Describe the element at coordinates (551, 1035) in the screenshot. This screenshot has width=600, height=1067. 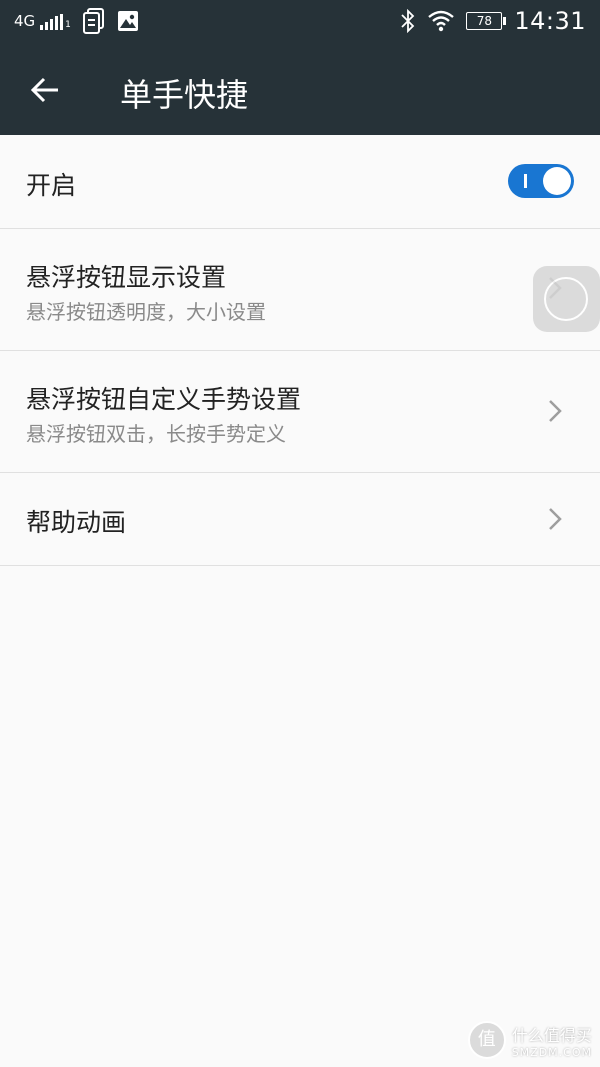
I see `watermark-name: 什么值得买` at that location.